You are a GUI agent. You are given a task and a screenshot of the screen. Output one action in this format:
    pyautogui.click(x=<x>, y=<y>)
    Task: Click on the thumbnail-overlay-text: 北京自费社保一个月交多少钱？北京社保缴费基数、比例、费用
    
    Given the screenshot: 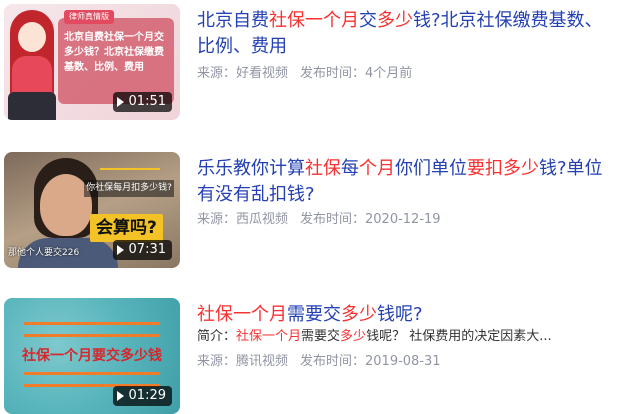 What is the action you would take?
    pyautogui.click(x=114, y=52)
    